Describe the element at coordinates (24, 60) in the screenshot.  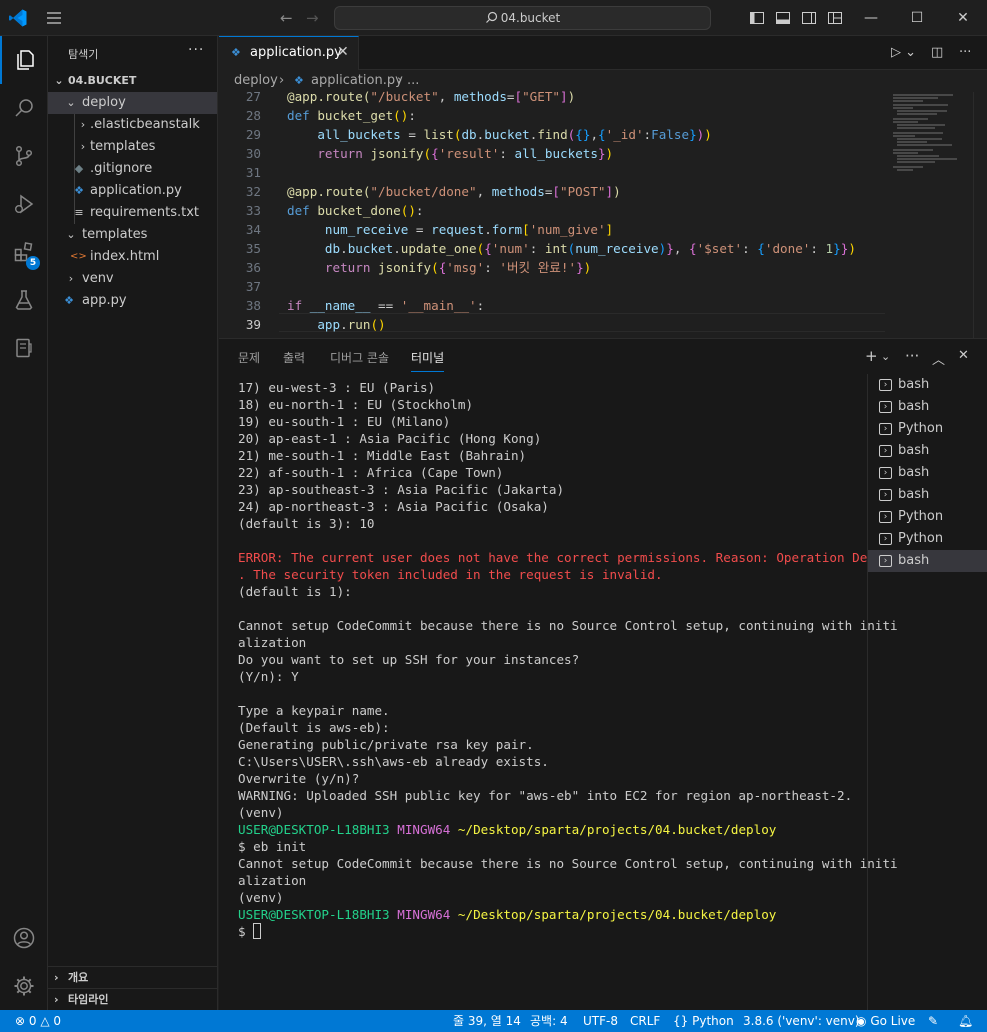
I see `explorer-icon` at that location.